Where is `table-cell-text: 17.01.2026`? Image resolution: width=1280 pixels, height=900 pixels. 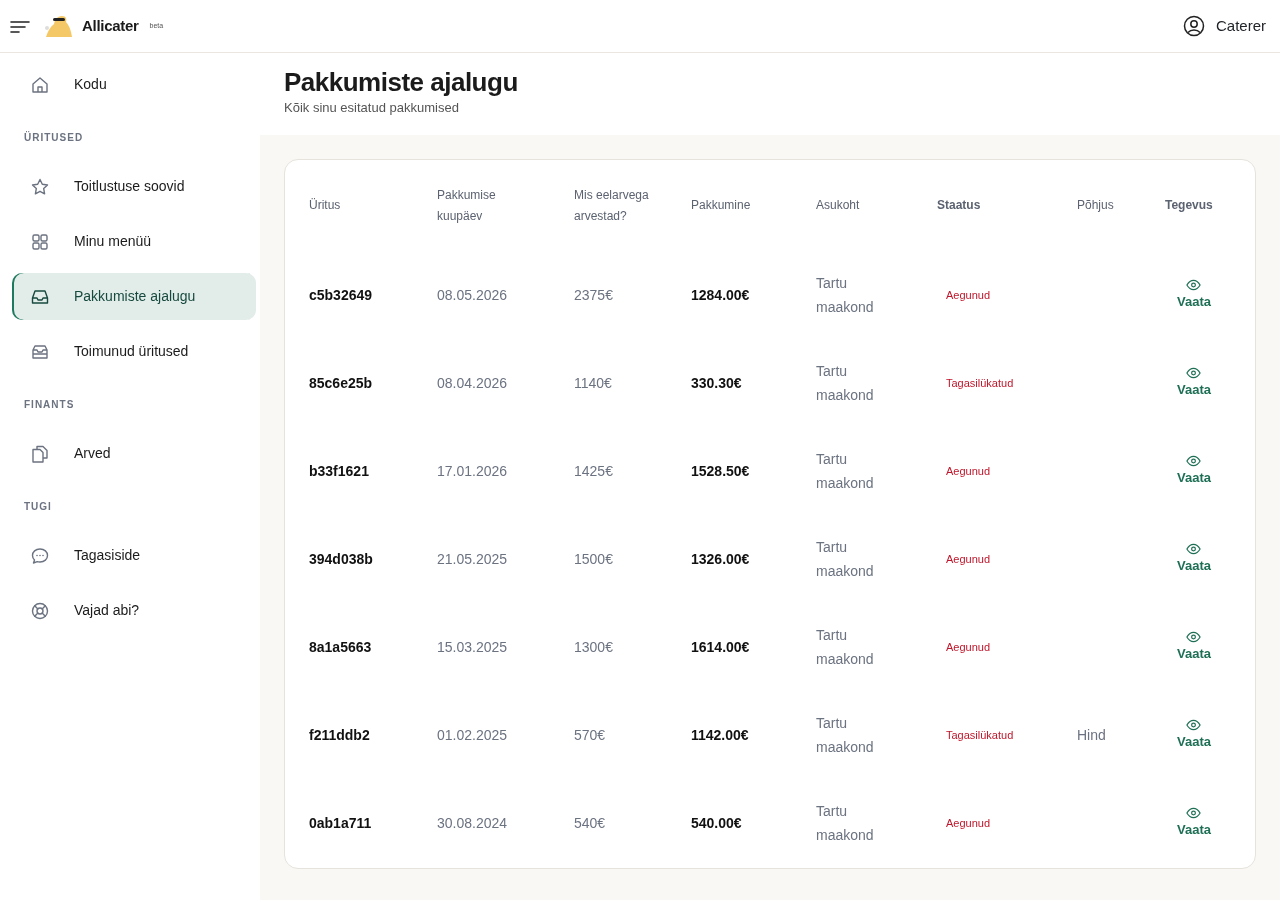 table-cell-text: 17.01.2026 is located at coordinates (472, 471).